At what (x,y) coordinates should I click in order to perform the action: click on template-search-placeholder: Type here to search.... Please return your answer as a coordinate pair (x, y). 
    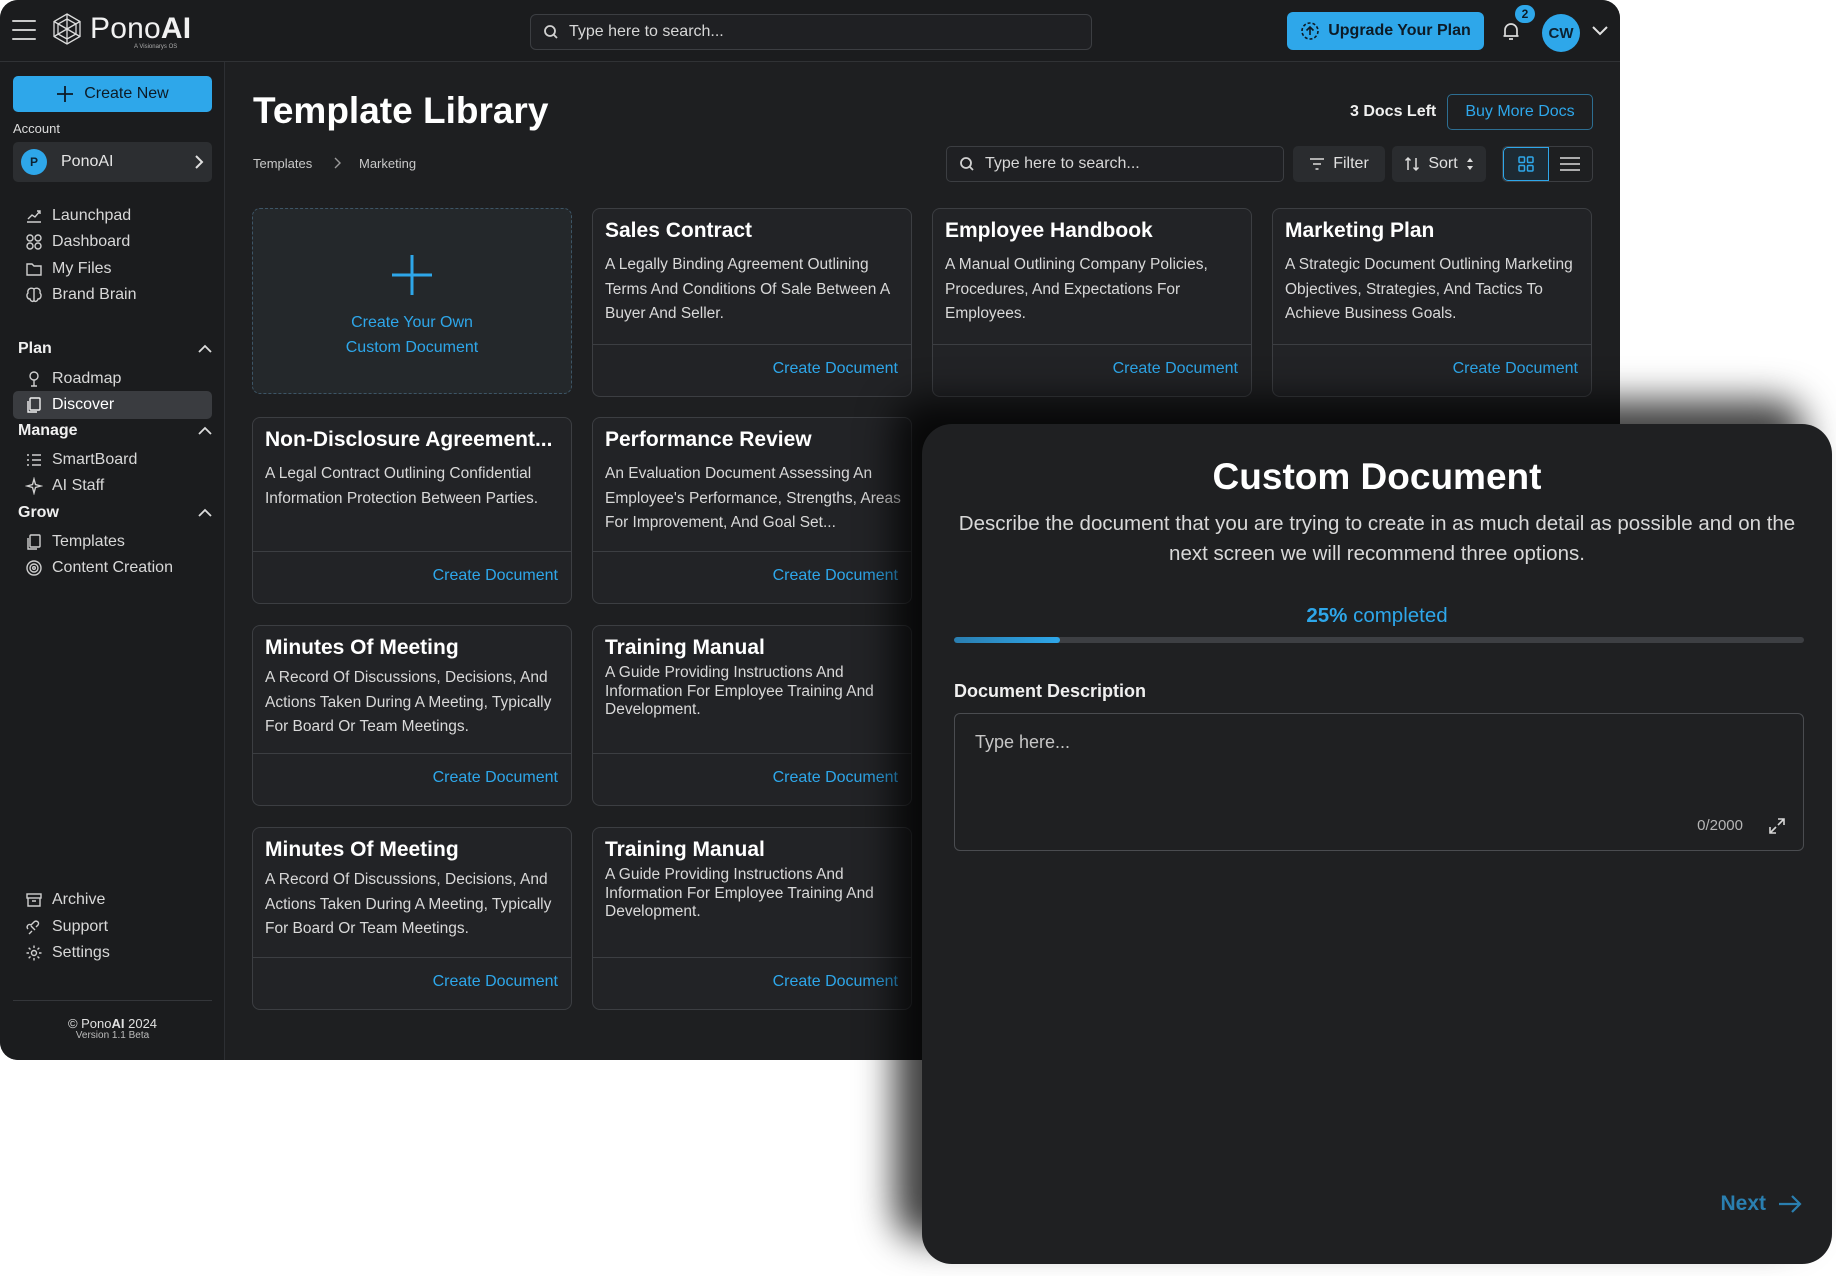
    Looking at the image, I should click on (1062, 163).